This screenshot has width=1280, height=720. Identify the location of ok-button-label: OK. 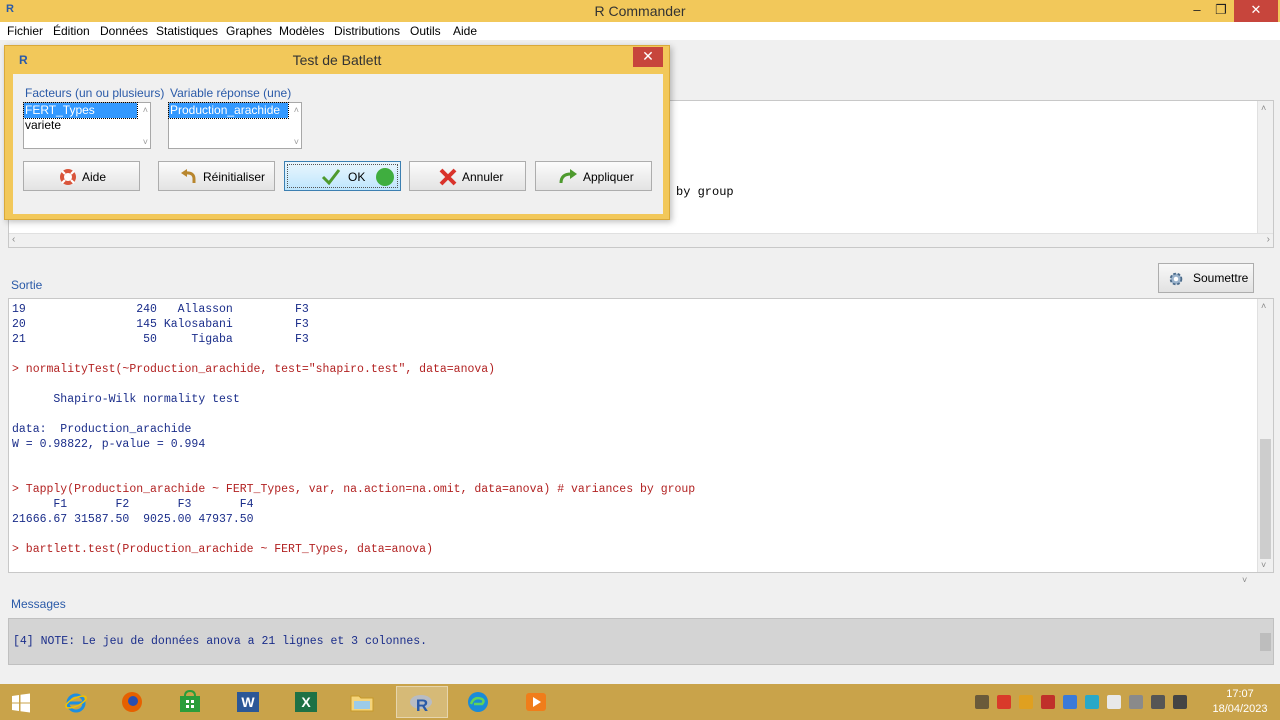
(357, 177).